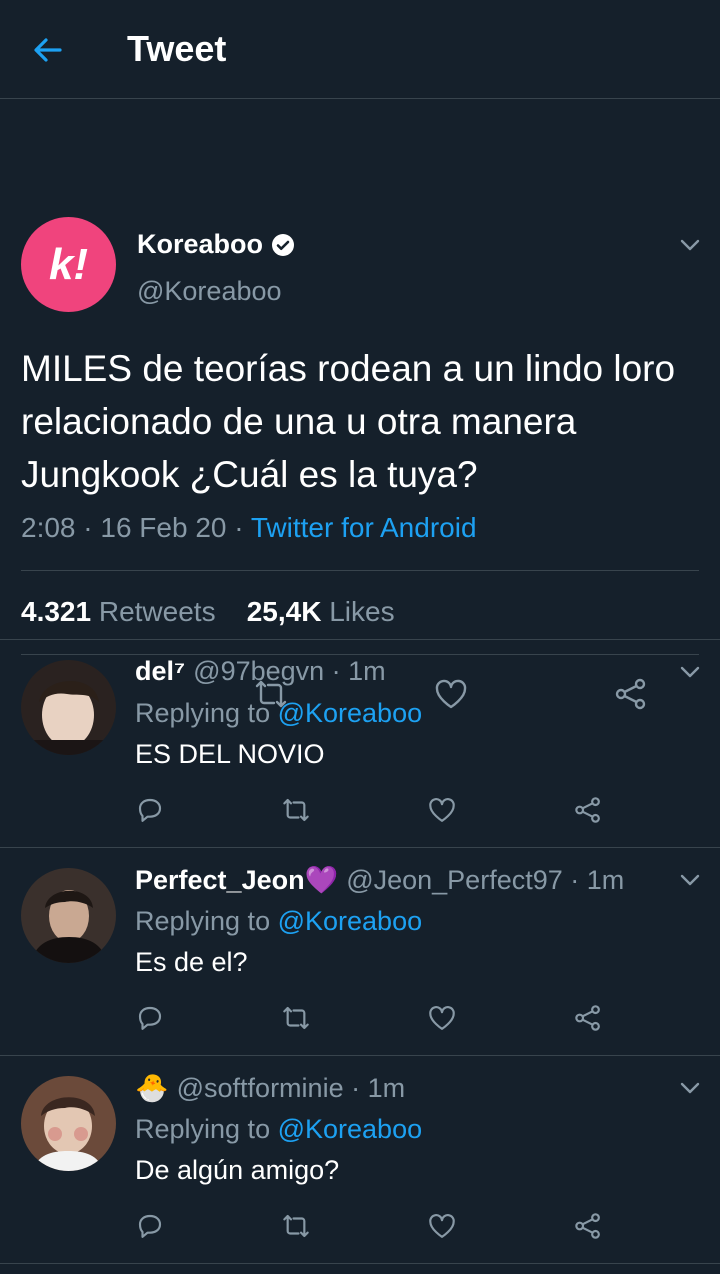 The width and height of the screenshot is (720, 1274). Describe the element at coordinates (200, 244) in the screenshot. I see `author-name: Koreaboo` at that location.